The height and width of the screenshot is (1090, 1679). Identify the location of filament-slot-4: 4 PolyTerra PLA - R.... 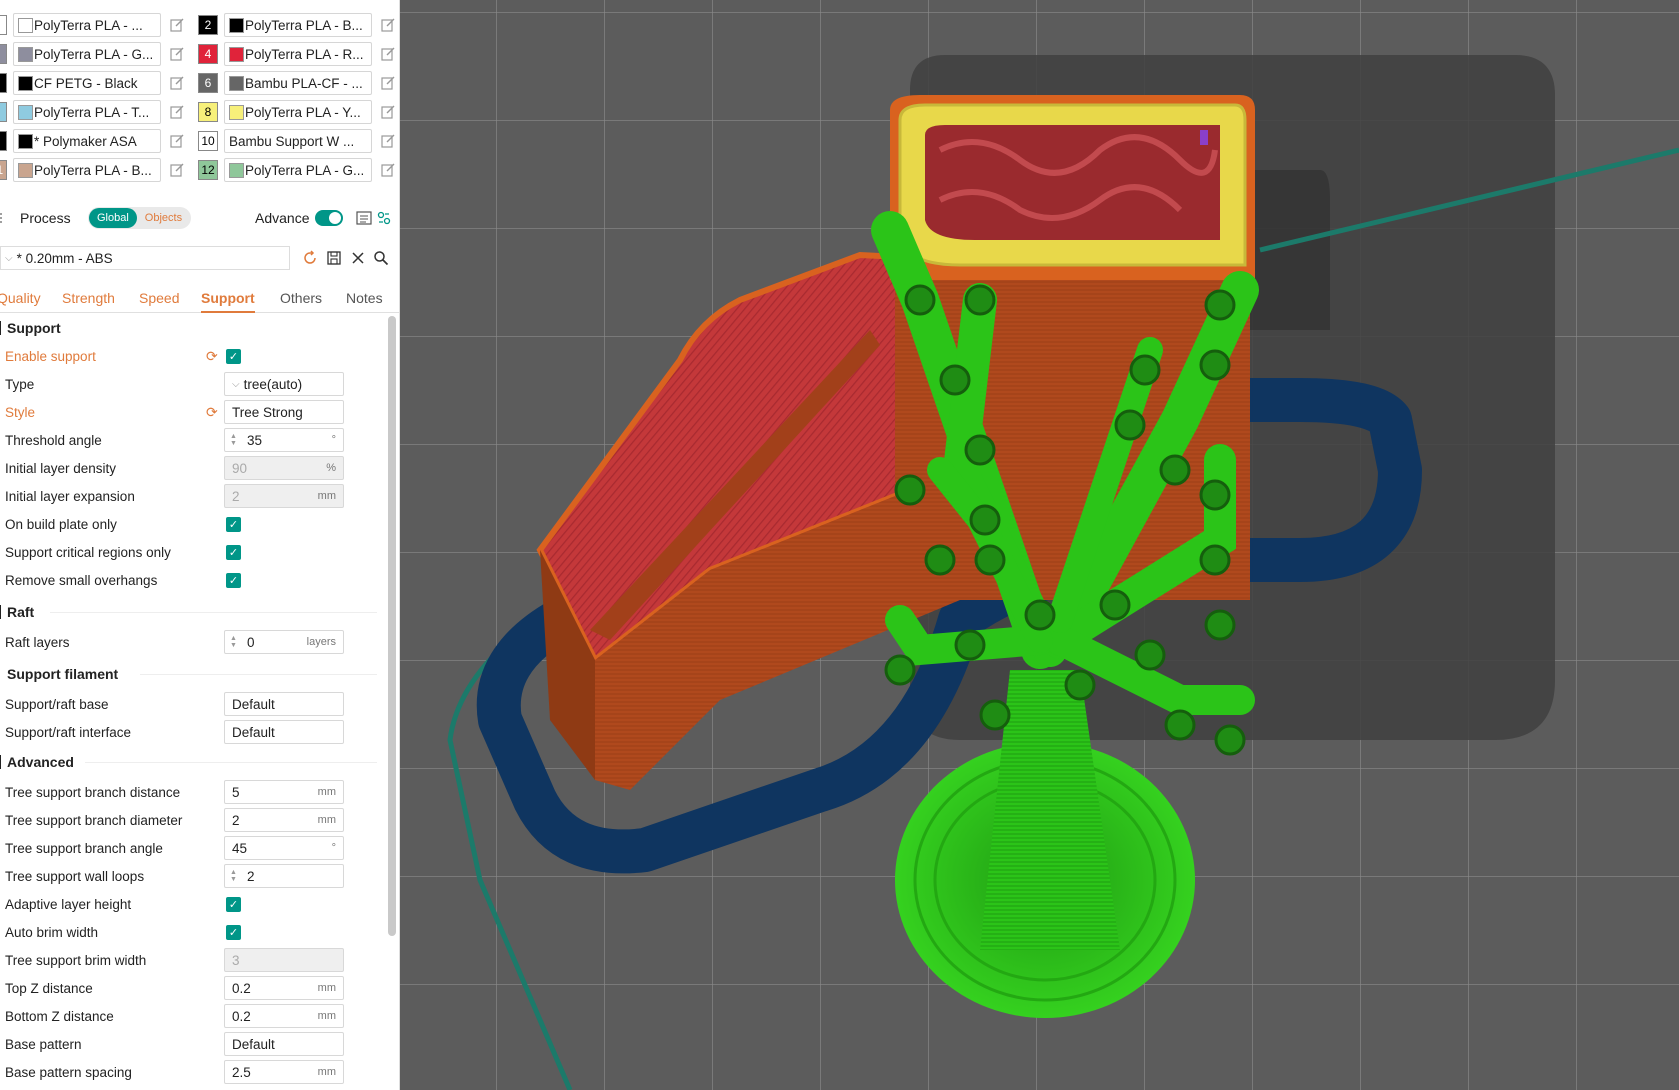
(297, 54).